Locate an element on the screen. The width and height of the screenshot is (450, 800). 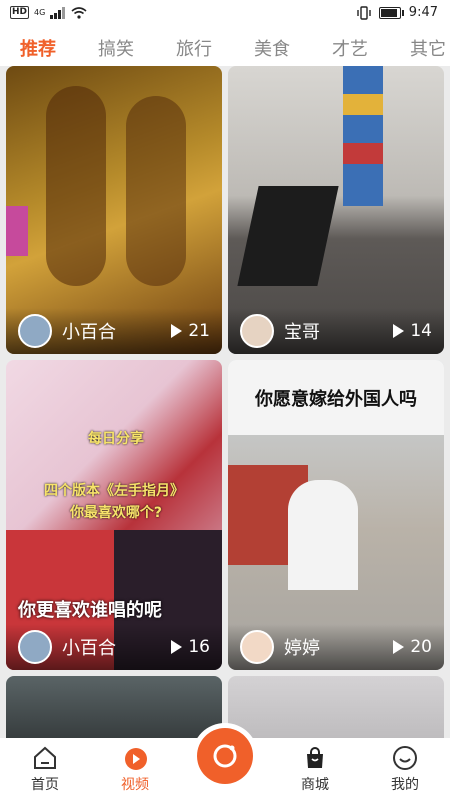
card-meta: 婷婷 20 is located at coordinates (336, 647).